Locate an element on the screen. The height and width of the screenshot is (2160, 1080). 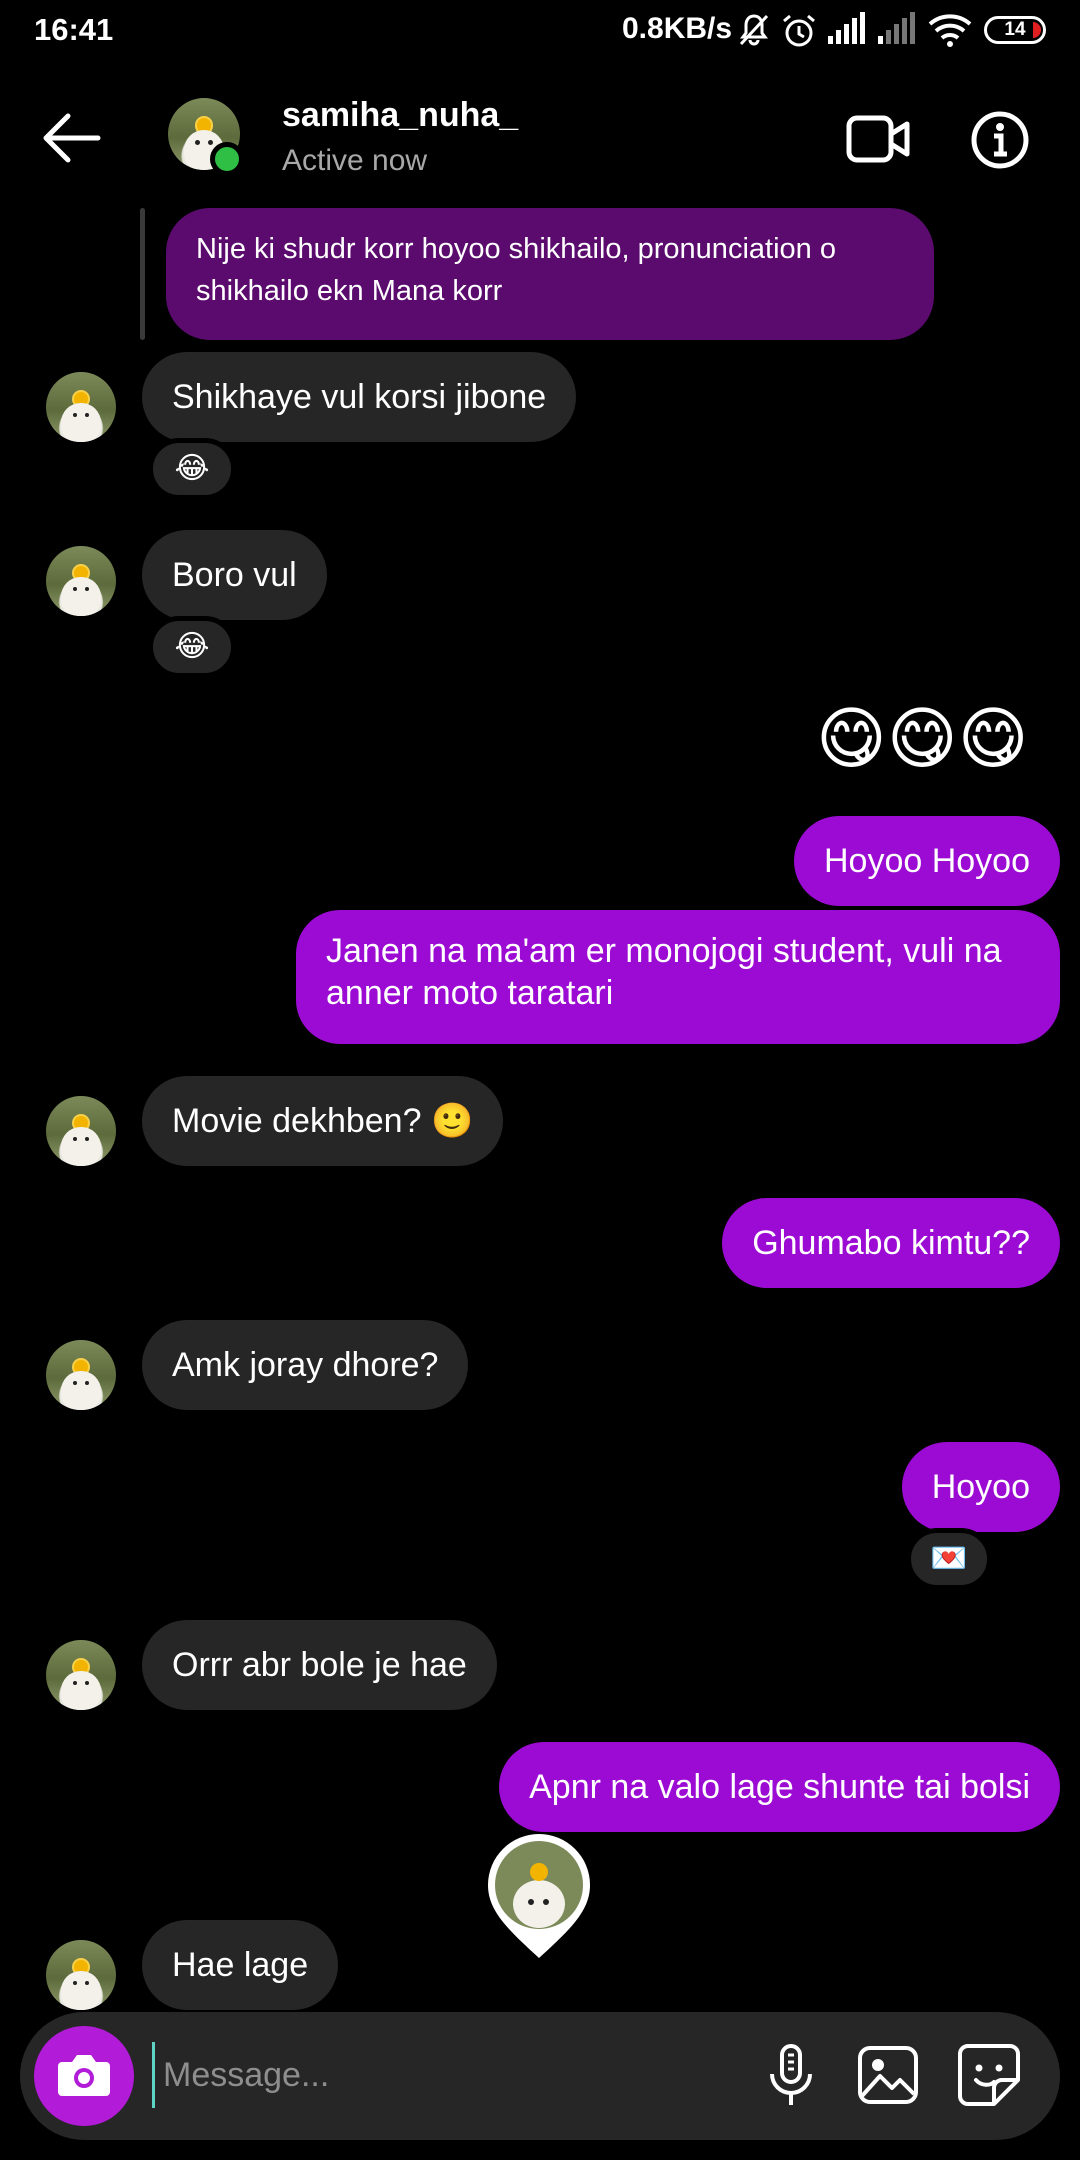
microphone-icon is located at coordinates (791, 2075).